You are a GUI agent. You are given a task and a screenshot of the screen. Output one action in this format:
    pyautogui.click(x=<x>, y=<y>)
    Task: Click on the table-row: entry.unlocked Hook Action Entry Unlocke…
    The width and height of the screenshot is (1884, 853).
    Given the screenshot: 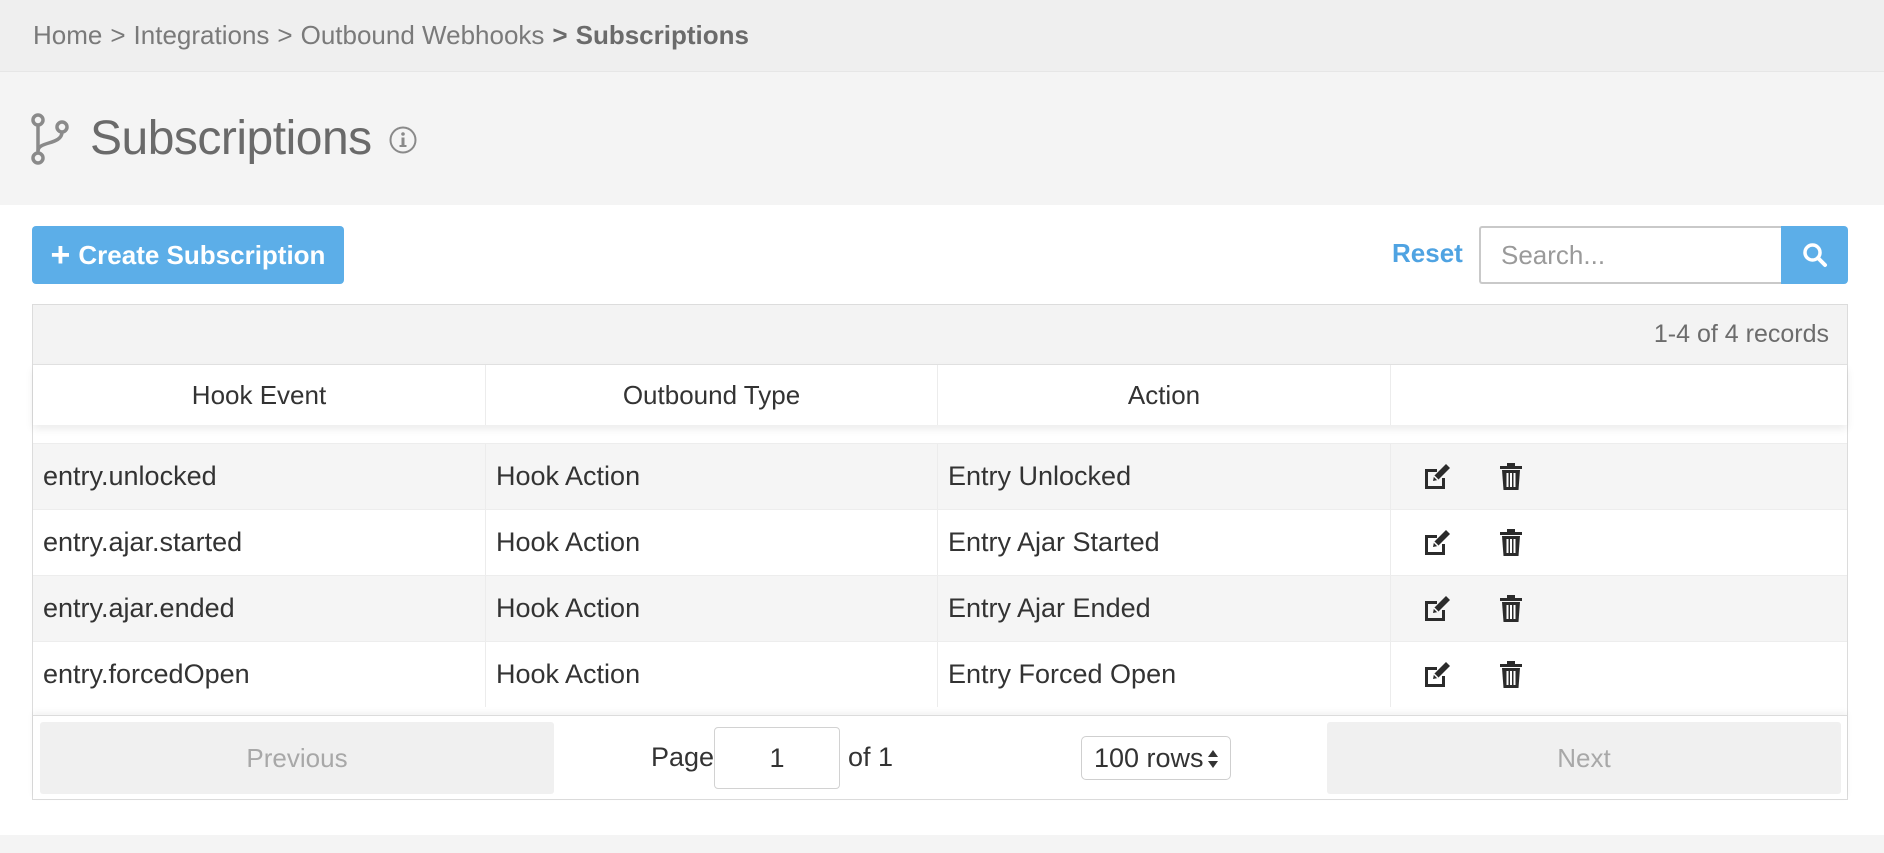 What is the action you would take?
    pyautogui.click(x=940, y=476)
    